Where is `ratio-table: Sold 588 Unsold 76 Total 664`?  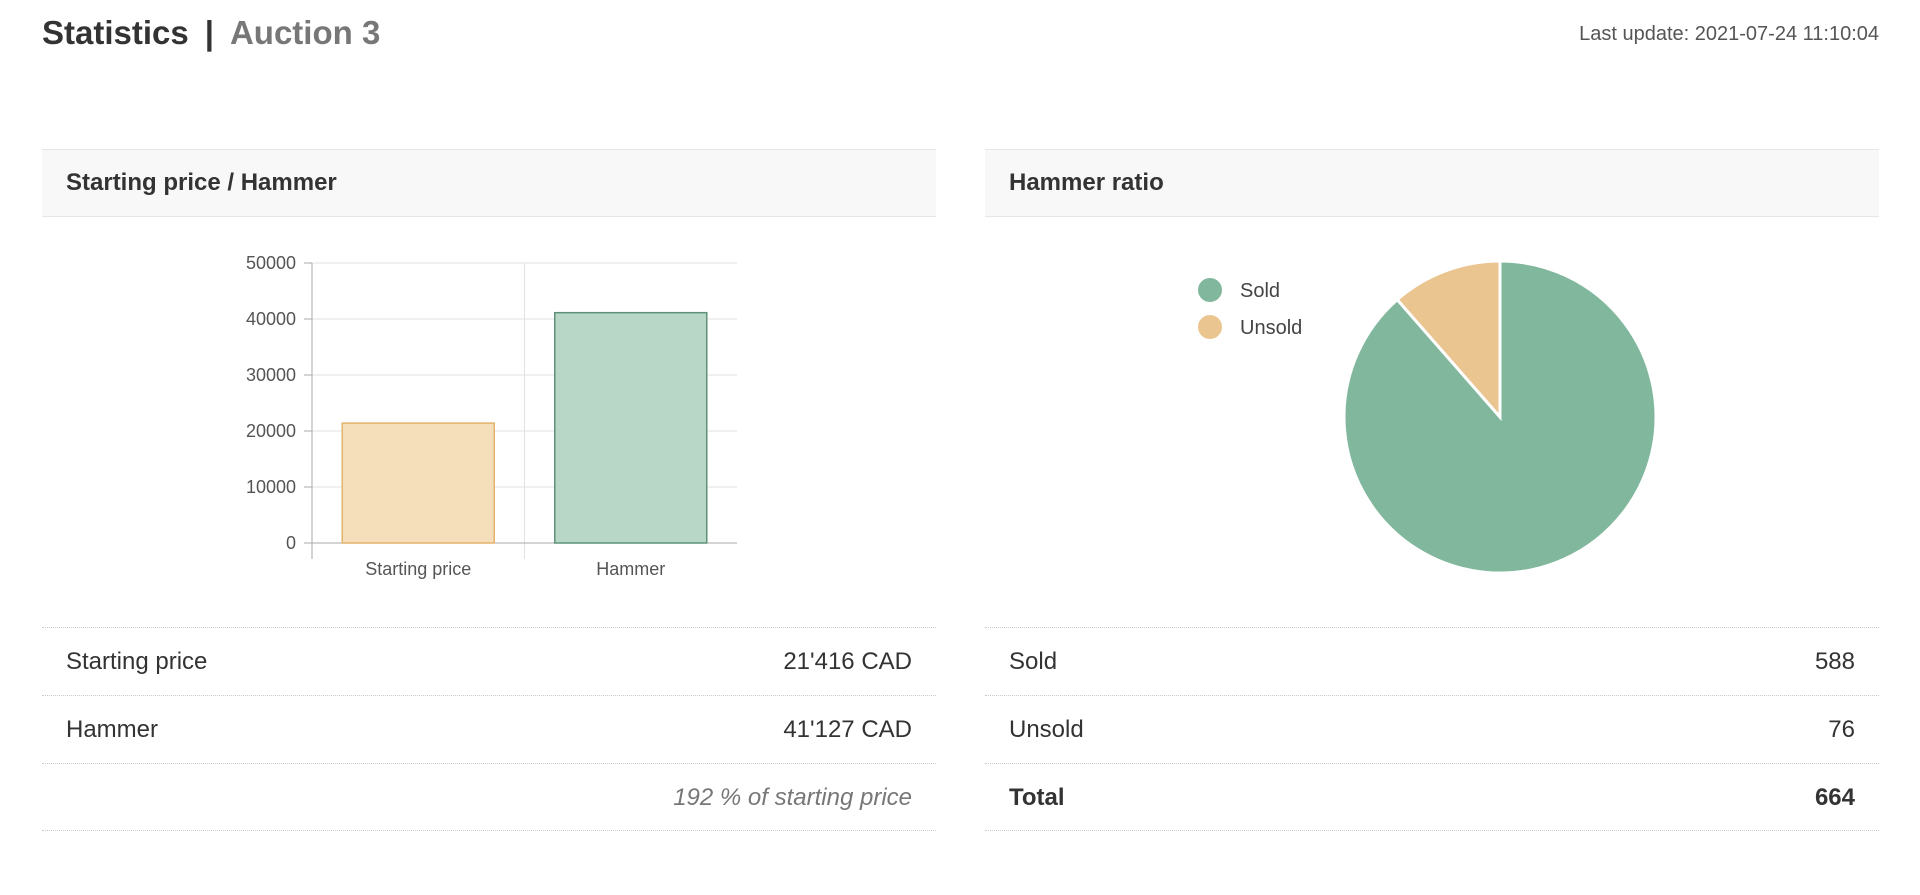
ratio-table: Sold 588 Unsold 76 Total 664 is located at coordinates (1432, 729).